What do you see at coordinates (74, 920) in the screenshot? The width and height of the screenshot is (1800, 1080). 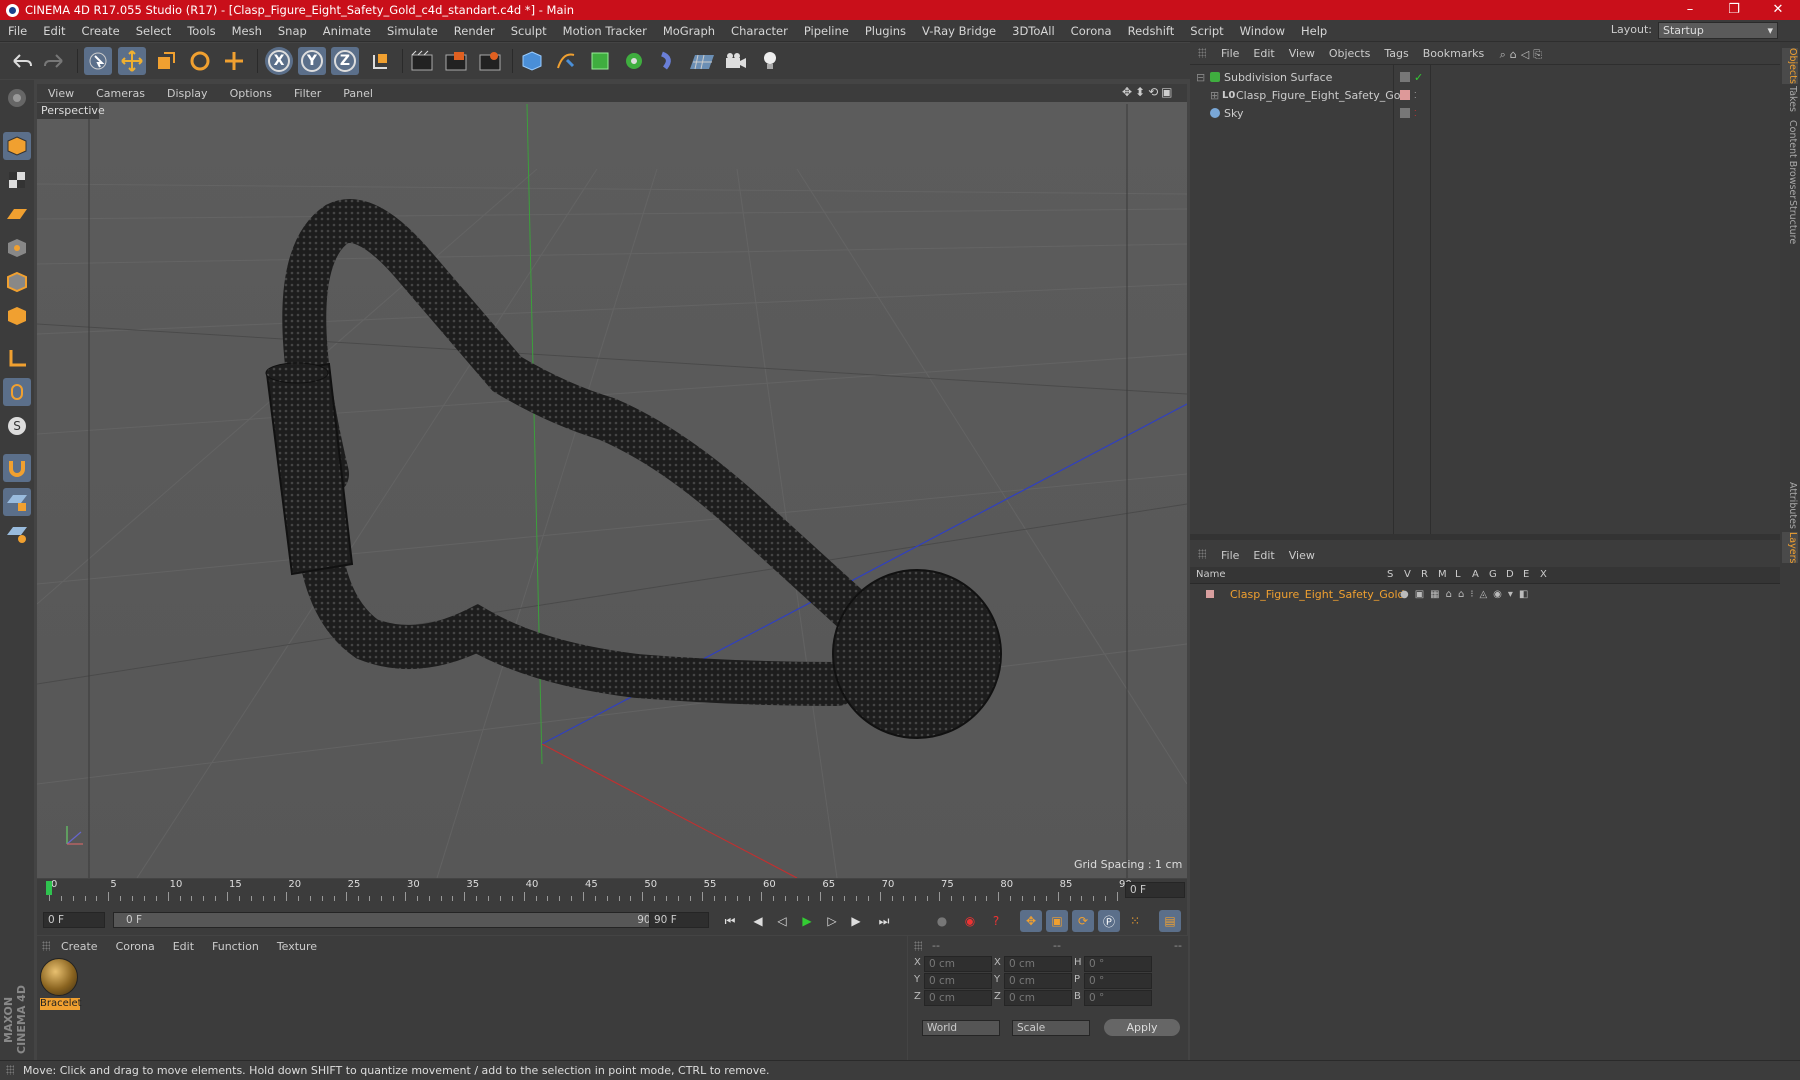 I see `start-frame-field: 0 F` at bounding box center [74, 920].